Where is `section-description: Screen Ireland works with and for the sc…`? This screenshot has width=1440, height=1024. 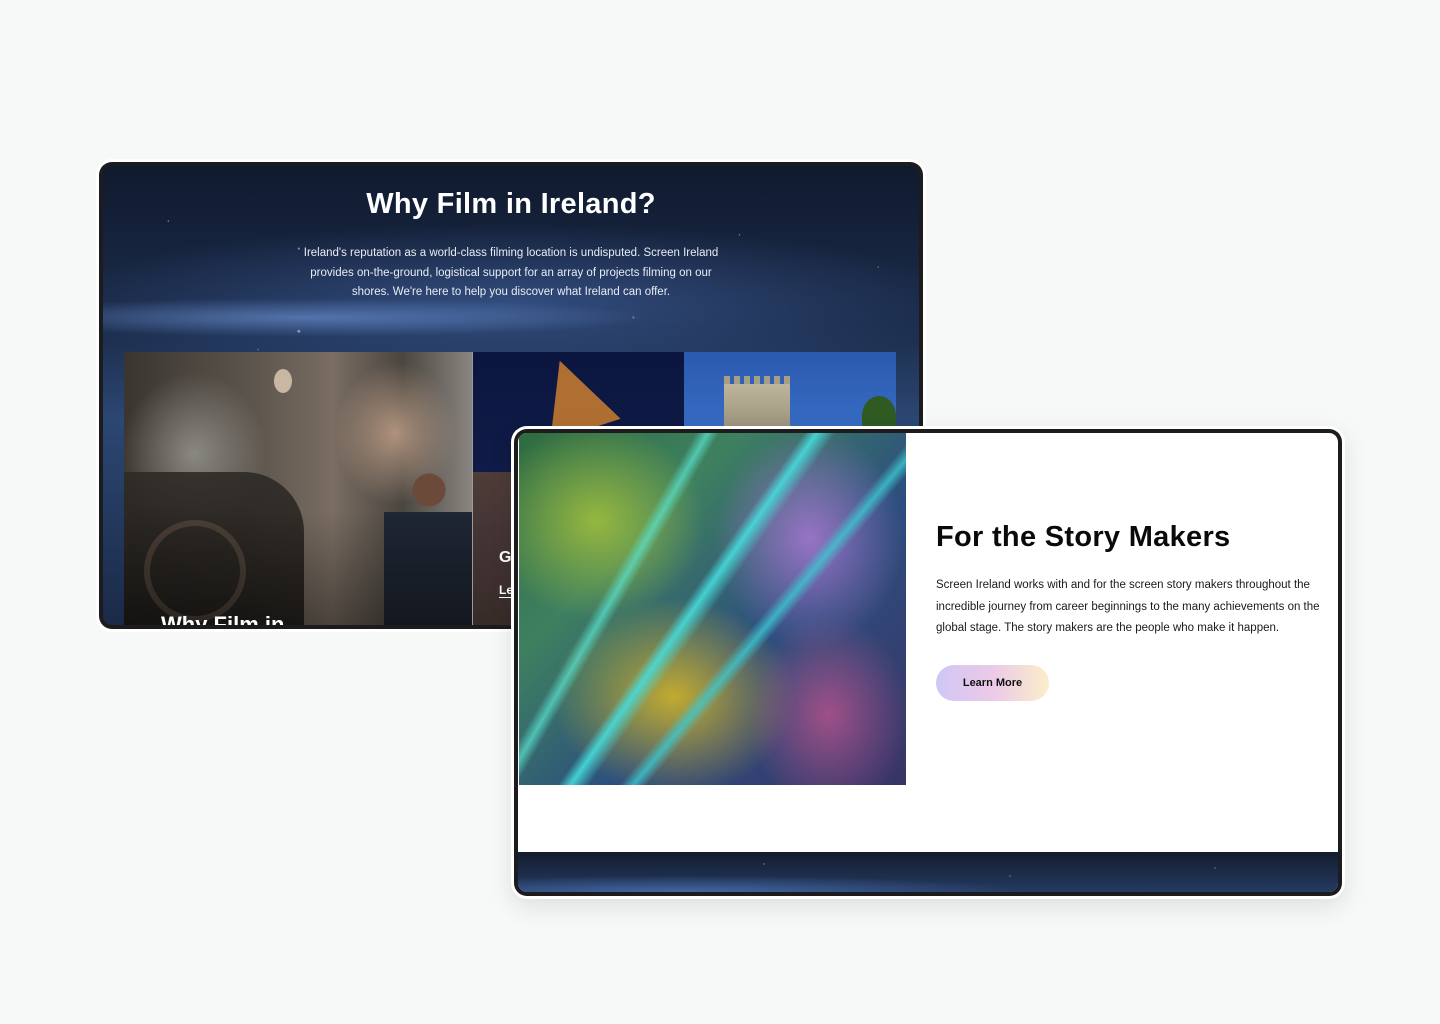
section-description: Screen Ireland works with and for the sc… is located at coordinates (1128, 606).